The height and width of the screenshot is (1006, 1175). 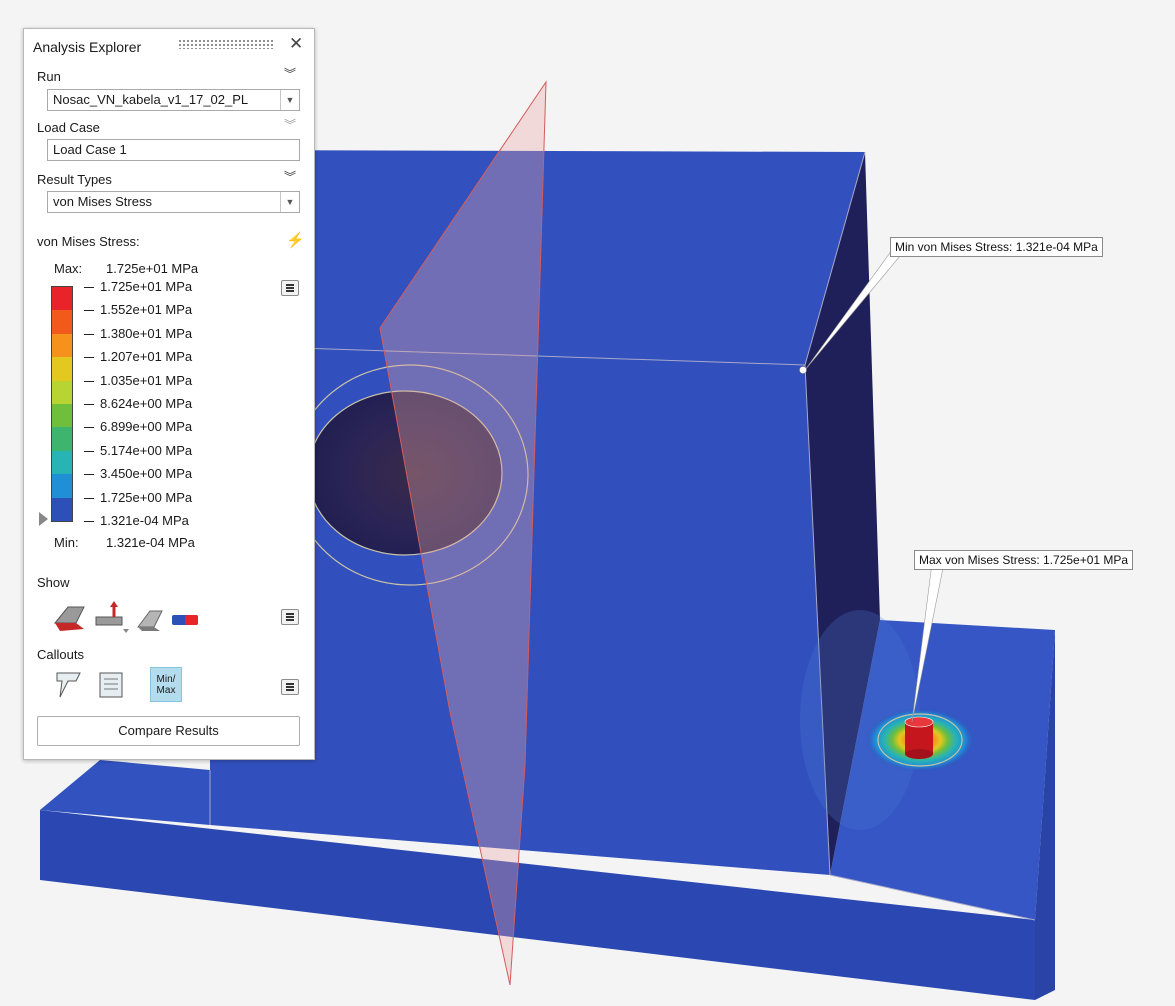 I want to click on deformed-shape-icon, so click(x=69, y=618).